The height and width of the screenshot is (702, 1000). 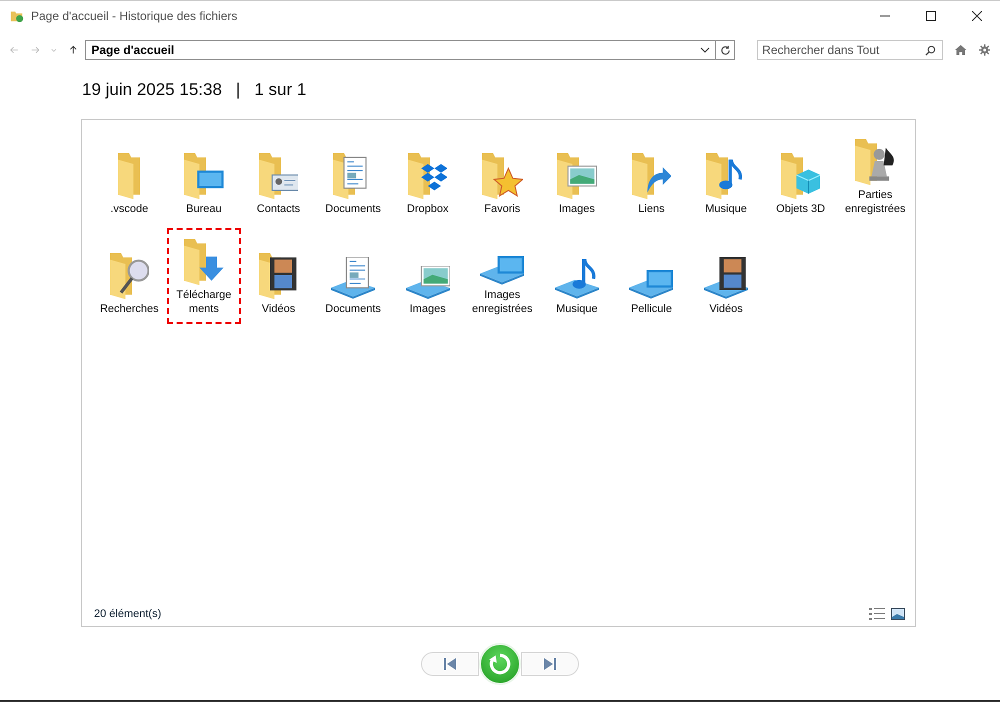 I want to click on close-icon, so click(x=977, y=16).